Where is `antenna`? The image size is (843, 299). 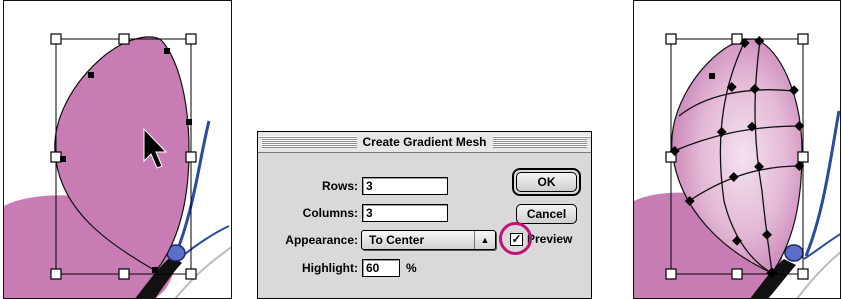 antenna is located at coordinates (822, 183).